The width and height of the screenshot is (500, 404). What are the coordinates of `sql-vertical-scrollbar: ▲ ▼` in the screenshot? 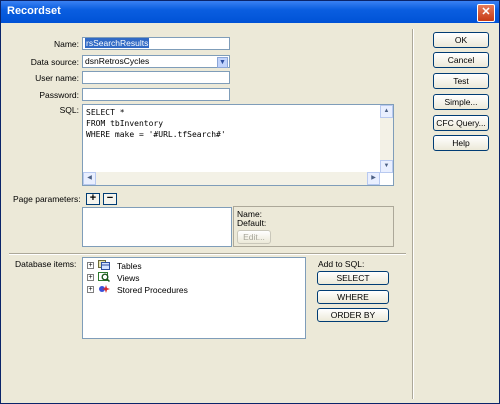 It's located at (386, 139).